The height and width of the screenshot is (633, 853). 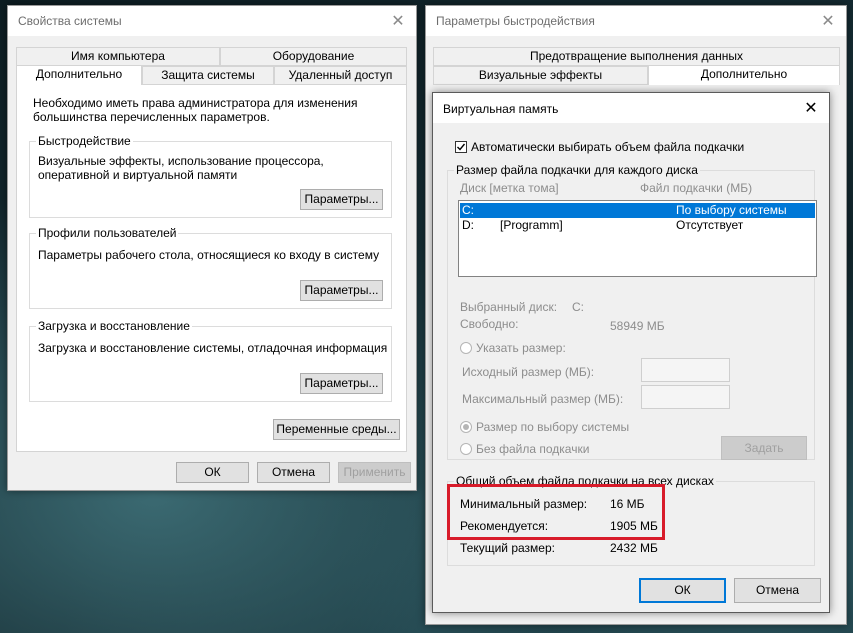 I want to click on drive-letter: D:, so click(x=468, y=225).